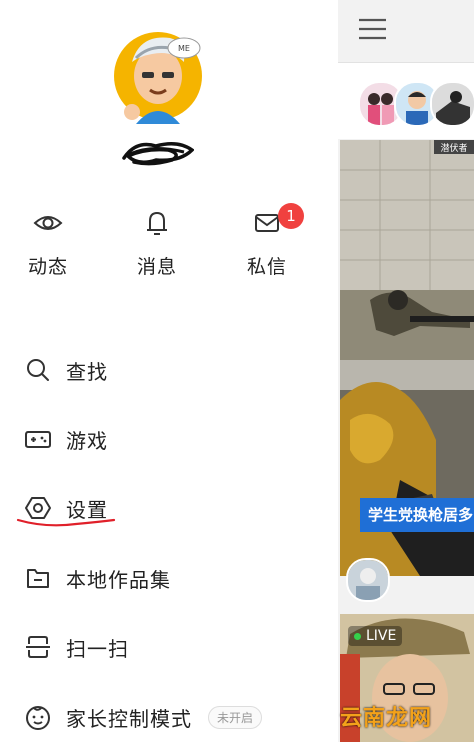 The image size is (474, 742). What do you see at coordinates (97, 648) in the screenshot?
I see `menu-item-label: 扫一扫` at bounding box center [97, 648].